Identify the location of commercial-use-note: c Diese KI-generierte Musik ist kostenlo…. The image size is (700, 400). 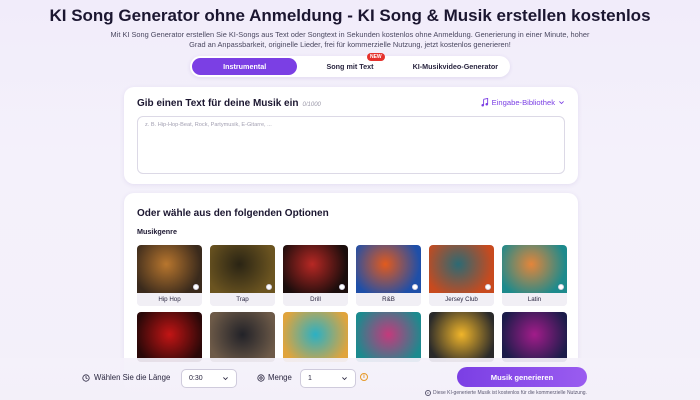
(506, 393).